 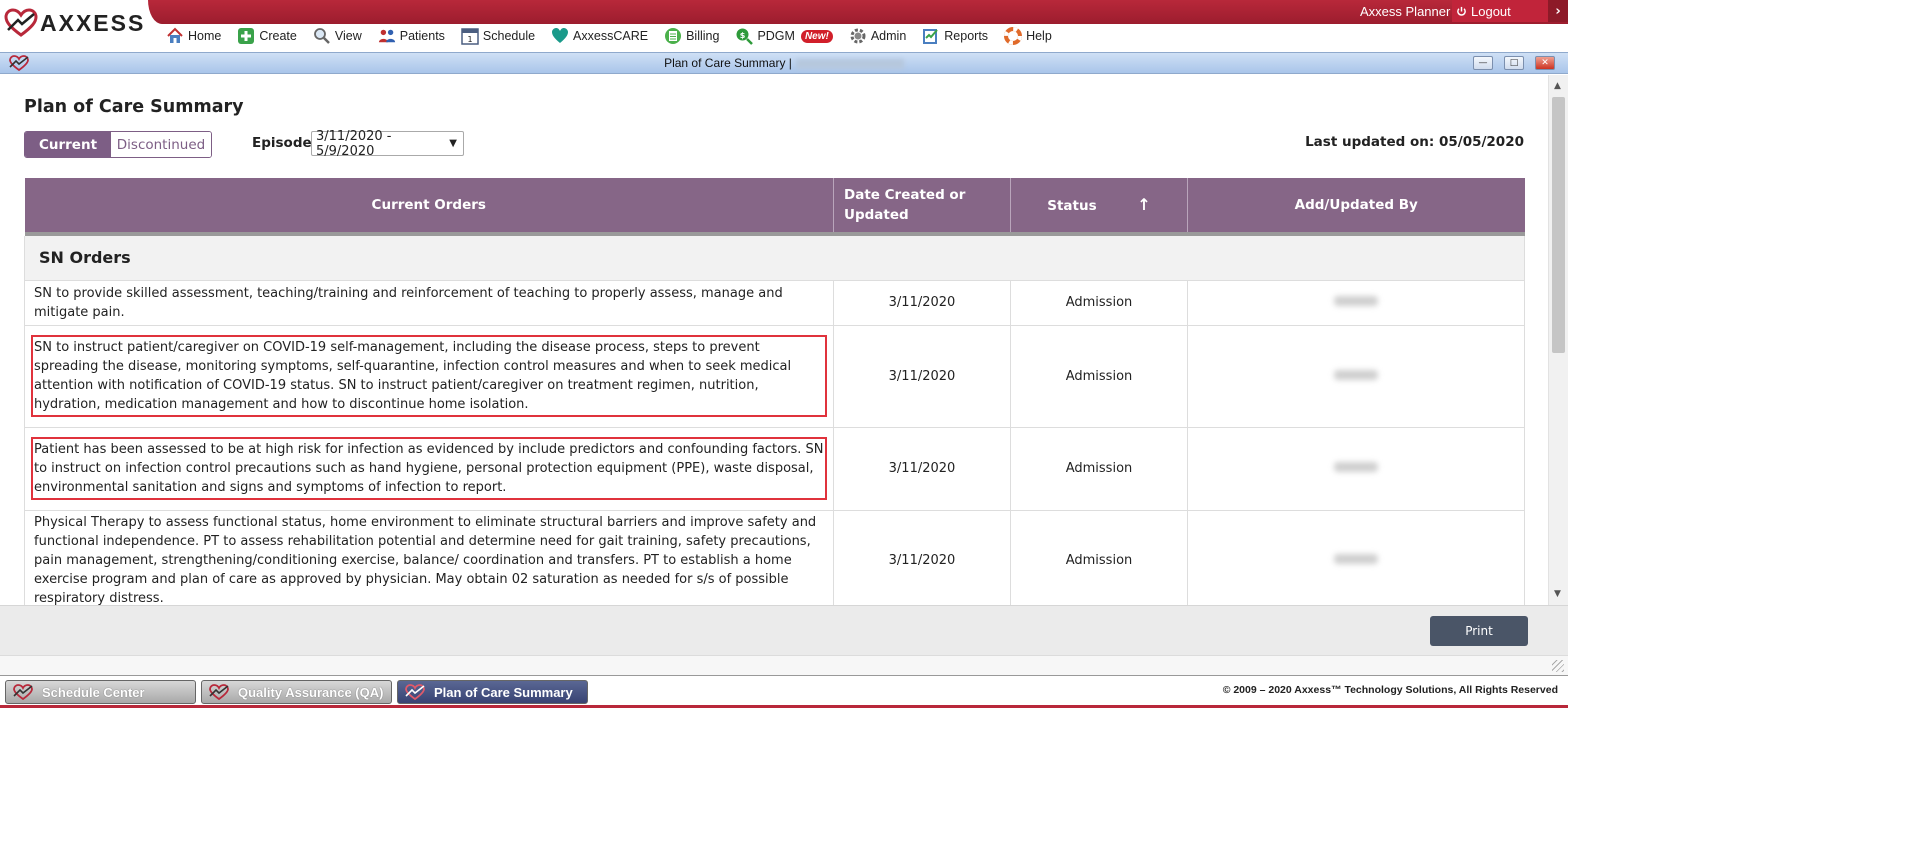 I want to click on nav-view: View, so click(x=337, y=36).